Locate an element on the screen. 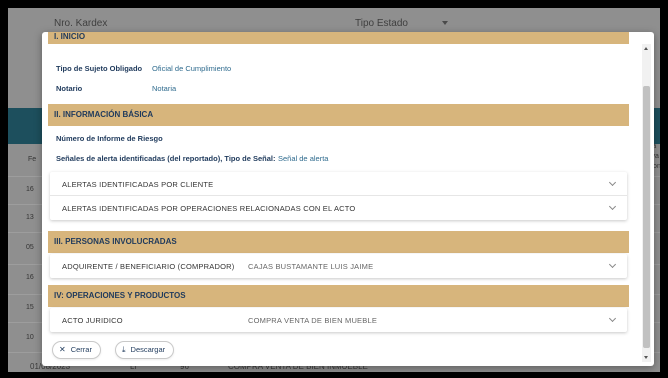 The width and height of the screenshot is (668, 378). field-label-informe-riesgo: Número de Informe de Riesgo is located at coordinates (109, 138).